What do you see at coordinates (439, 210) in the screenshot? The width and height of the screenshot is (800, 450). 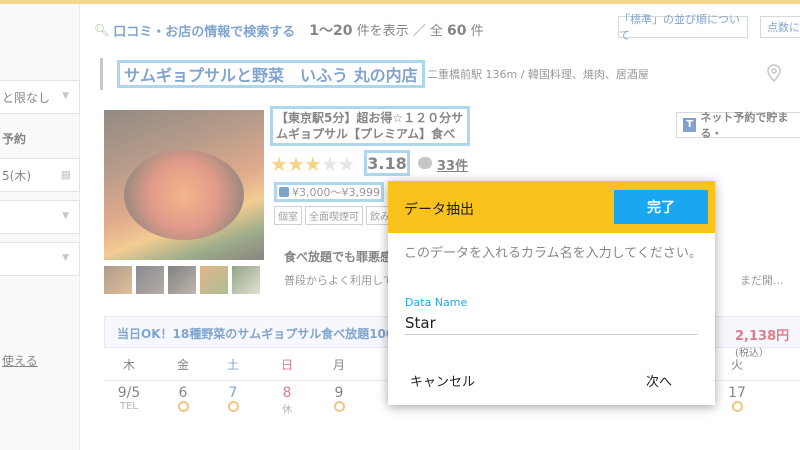 I see `dialog-title: データ抽出` at bounding box center [439, 210].